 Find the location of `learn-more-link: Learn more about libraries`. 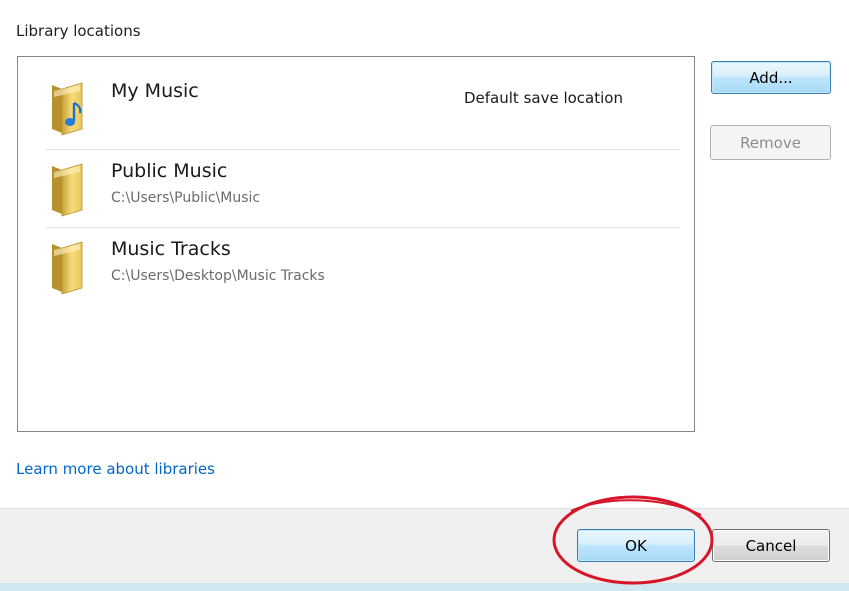

learn-more-link: Learn more about libraries is located at coordinates (115, 469).